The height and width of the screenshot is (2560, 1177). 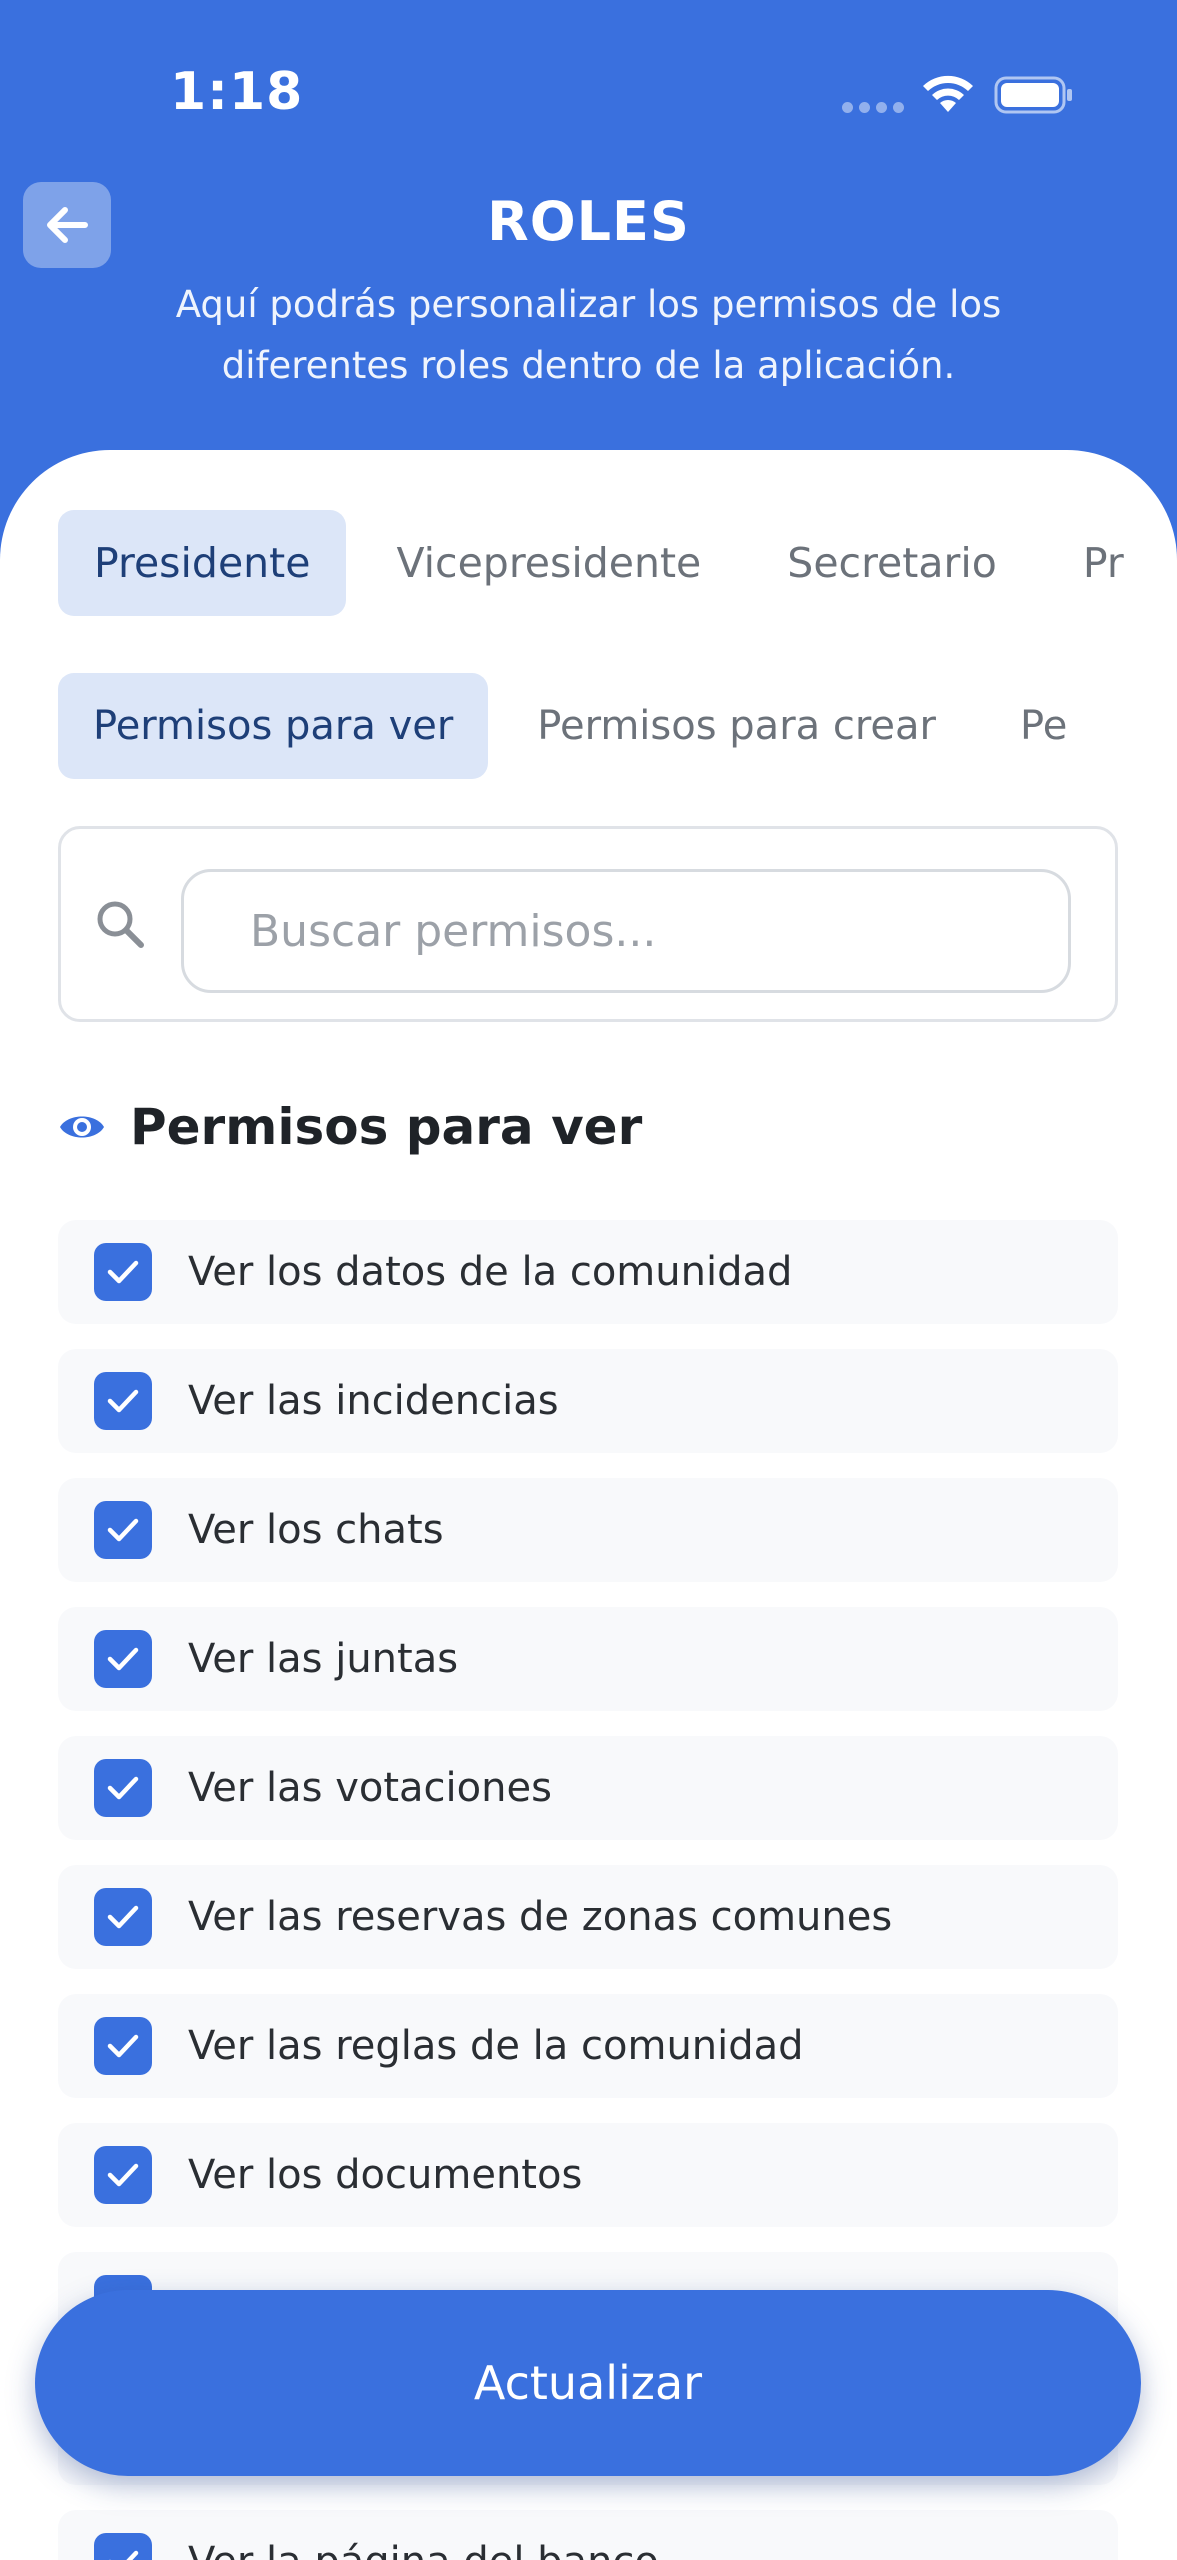 What do you see at coordinates (948, 93) in the screenshot?
I see `wifi-icon` at bounding box center [948, 93].